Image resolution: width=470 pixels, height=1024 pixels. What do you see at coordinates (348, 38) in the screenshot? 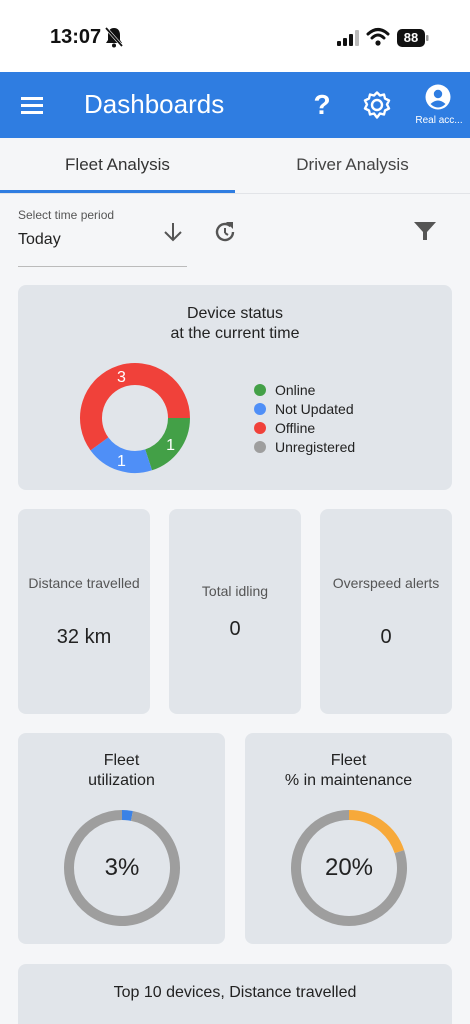
I see `signal-icon` at bounding box center [348, 38].